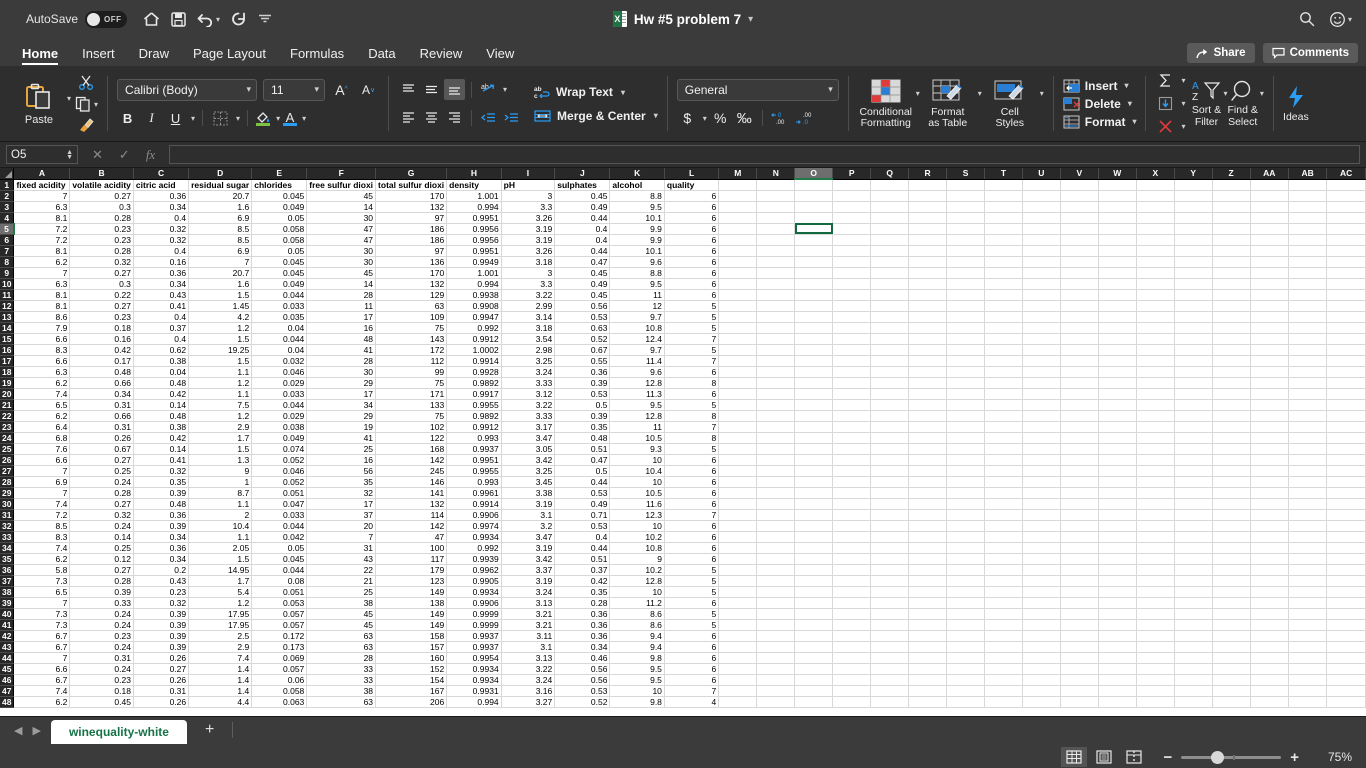  Describe the element at coordinates (890, 262) in the screenshot. I see `cell-Q8` at that location.